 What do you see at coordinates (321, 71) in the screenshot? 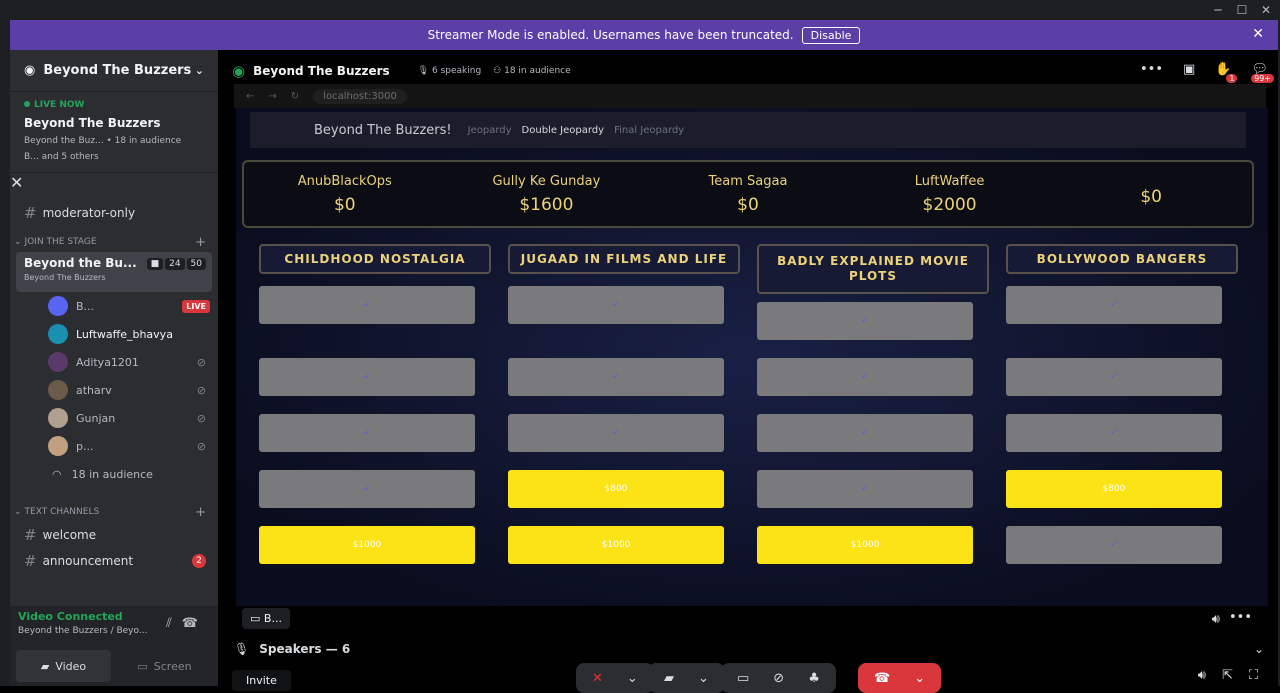
I see `stage-title: Beyond The Buzzers` at bounding box center [321, 71].